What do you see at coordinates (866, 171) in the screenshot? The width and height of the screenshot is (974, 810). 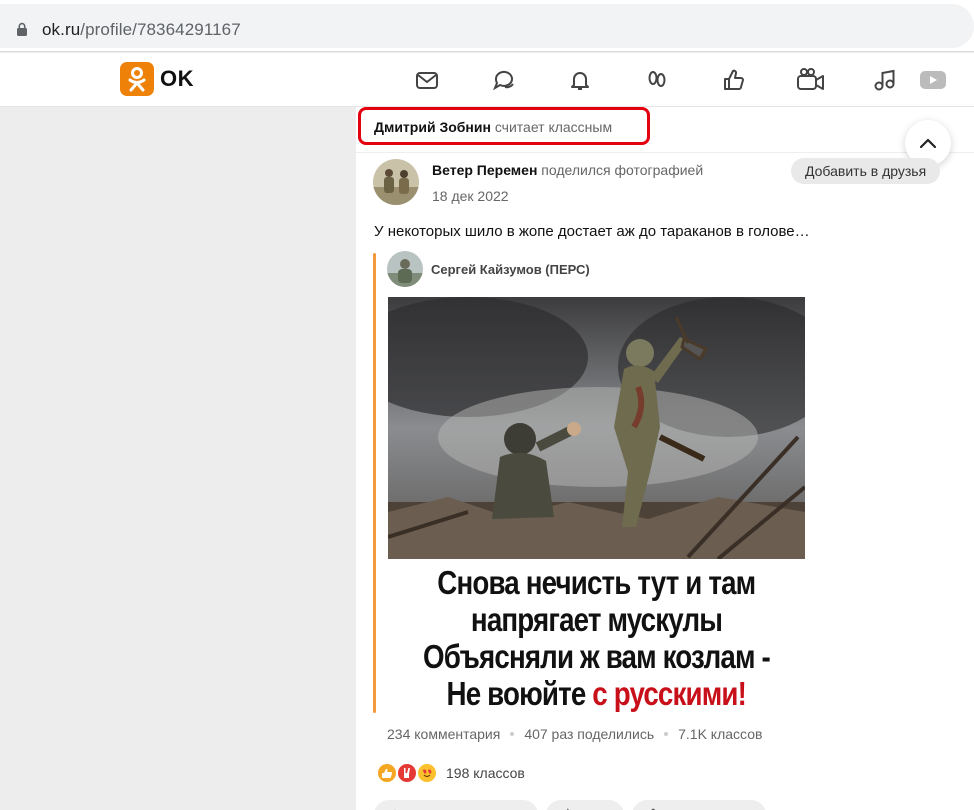 I see `add-friend-button: Добавить в друзья` at bounding box center [866, 171].